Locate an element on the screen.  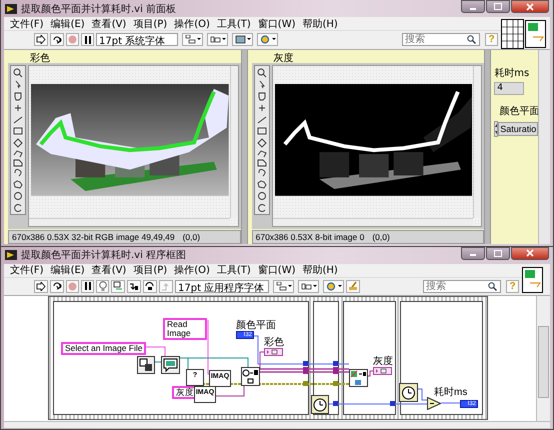
terminal-label: 彩色 is located at coordinates (274, 342).